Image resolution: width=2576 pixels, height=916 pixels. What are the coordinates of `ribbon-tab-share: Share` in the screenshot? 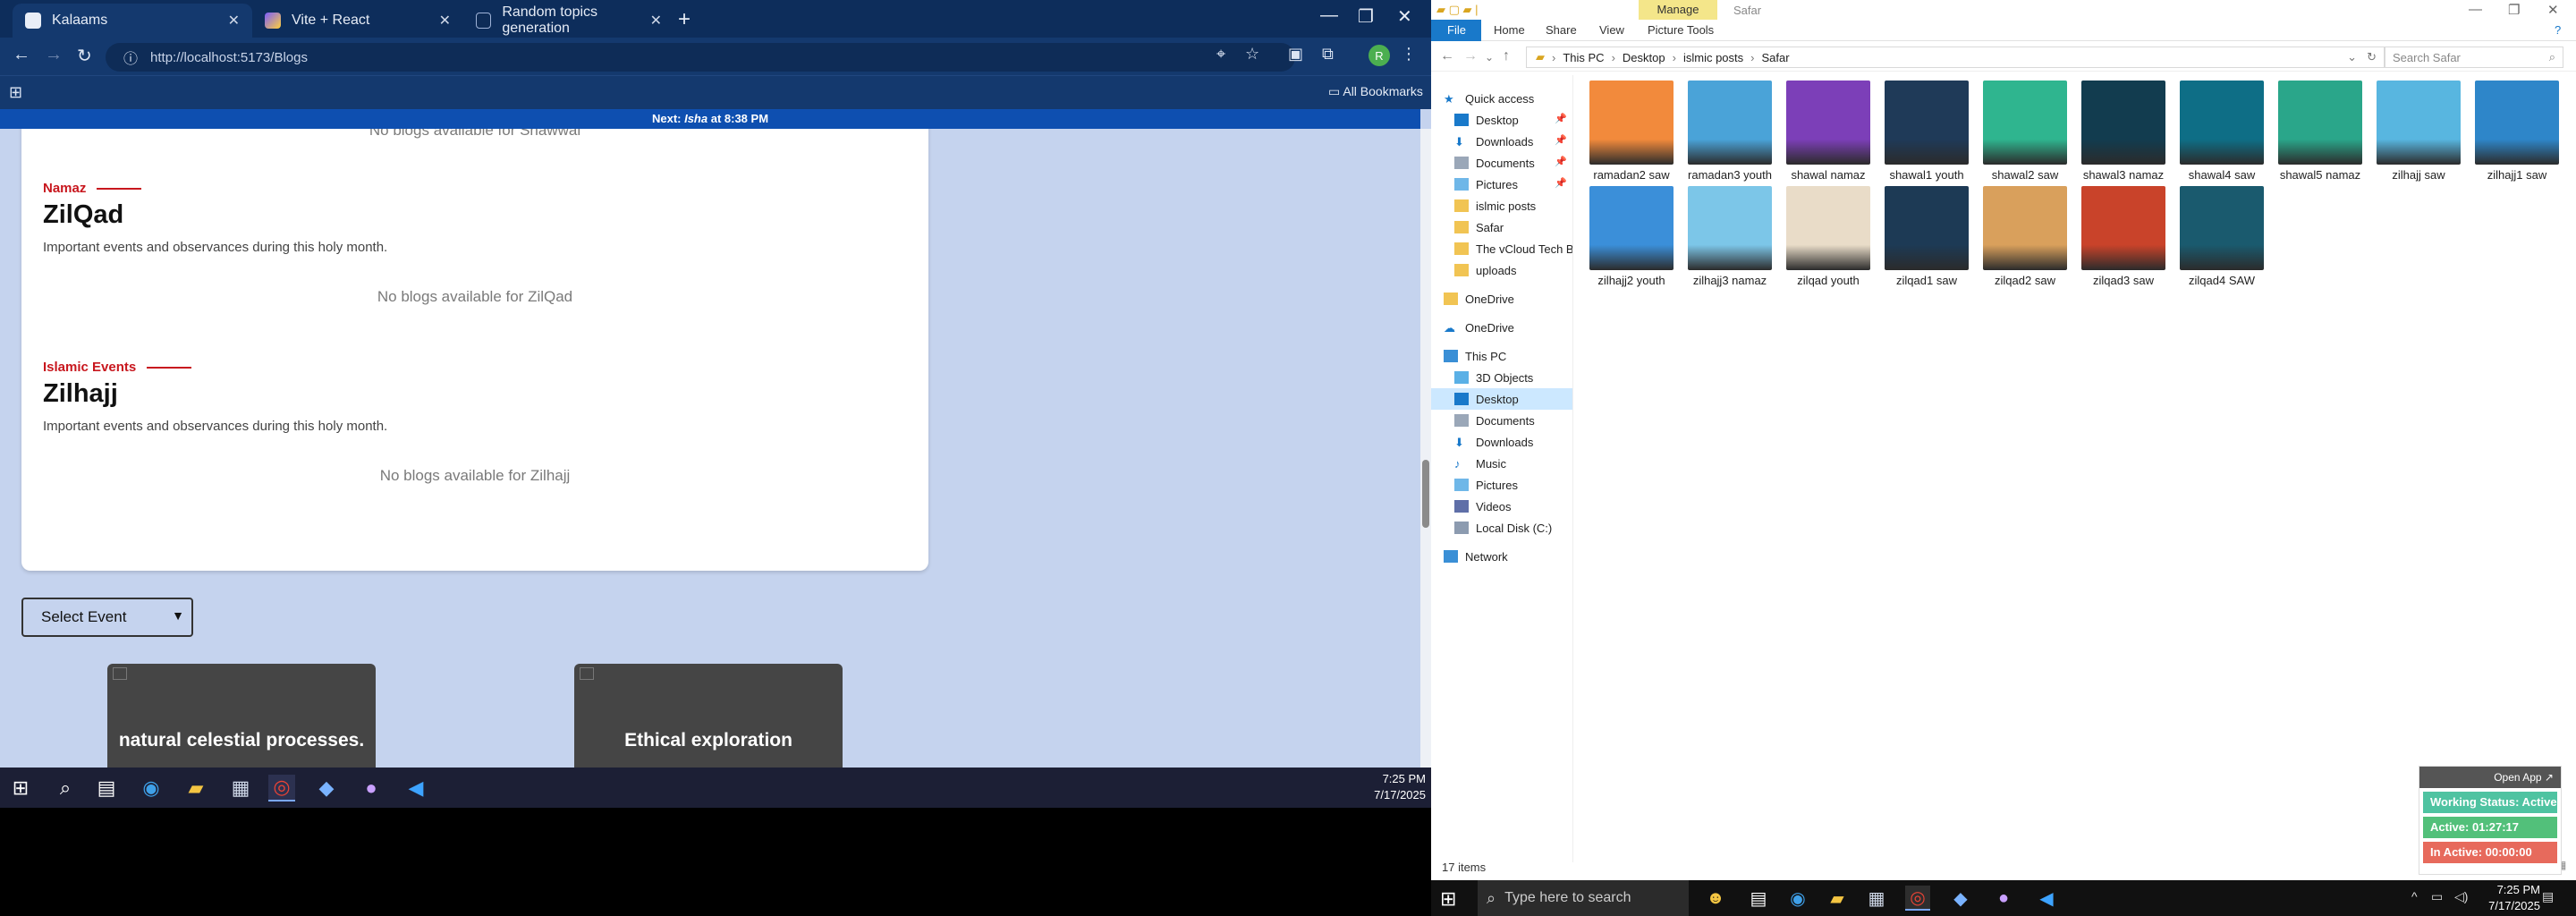 It's located at (1561, 30).